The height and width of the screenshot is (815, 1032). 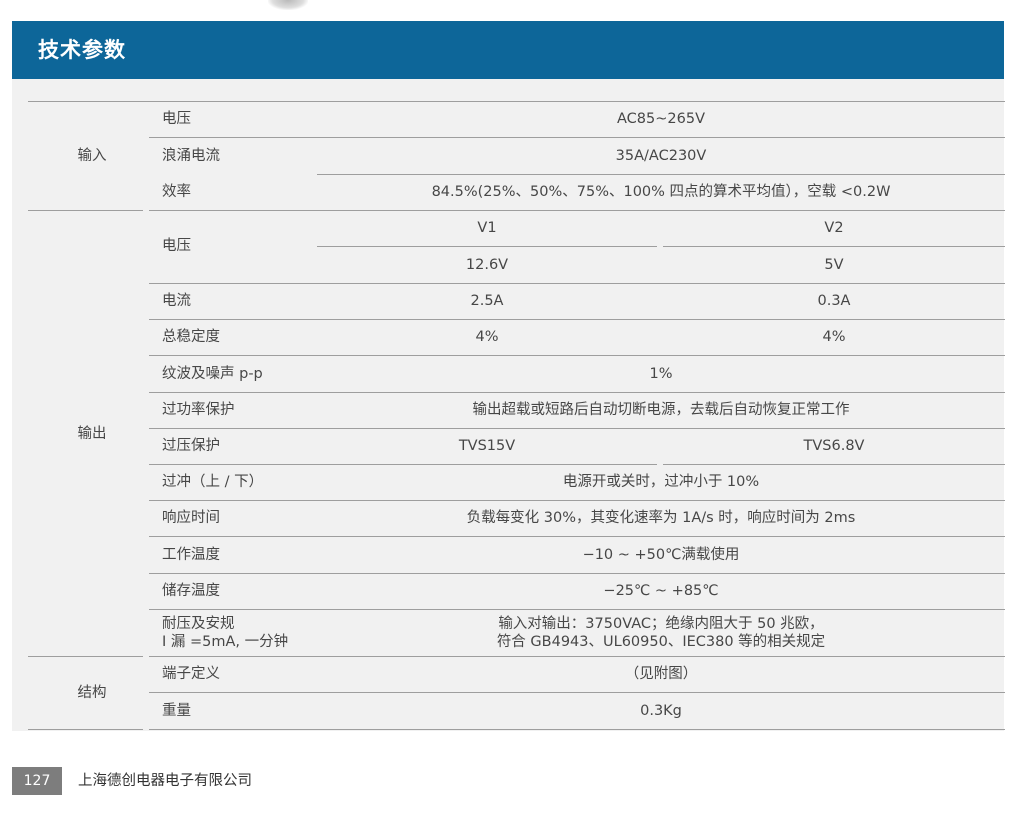 What do you see at coordinates (487, 446) in the screenshot?
I see `row-value-overvoltage-v1: TVS15V` at bounding box center [487, 446].